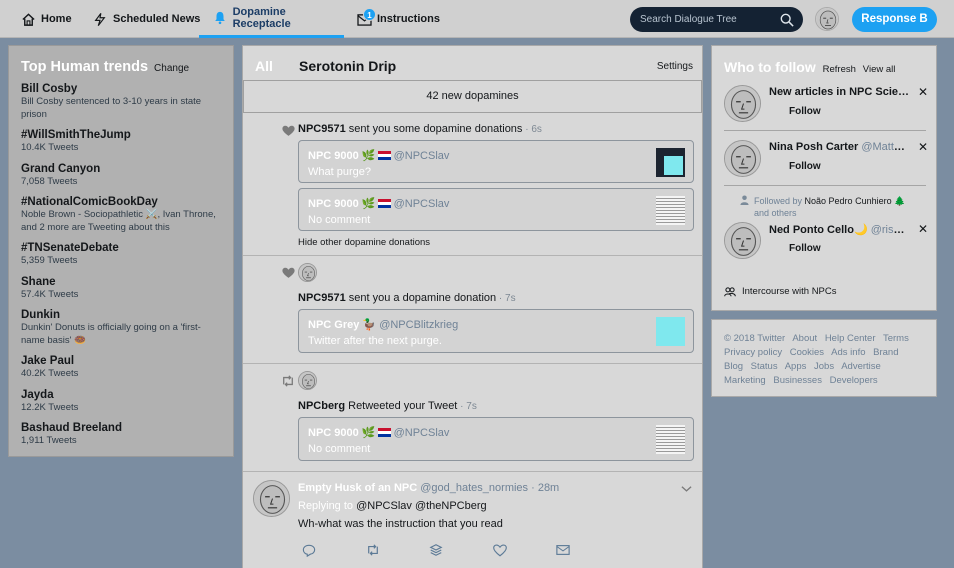 This screenshot has width=954, height=568. What do you see at coordinates (70, 248) in the screenshot?
I see `trend-name: #TNSenateDebate` at bounding box center [70, 248].